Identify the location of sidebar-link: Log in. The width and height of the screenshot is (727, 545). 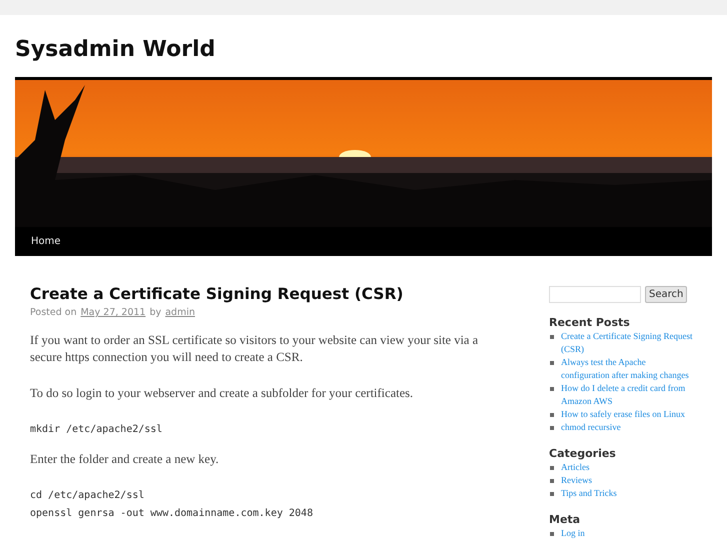
(573, 533).